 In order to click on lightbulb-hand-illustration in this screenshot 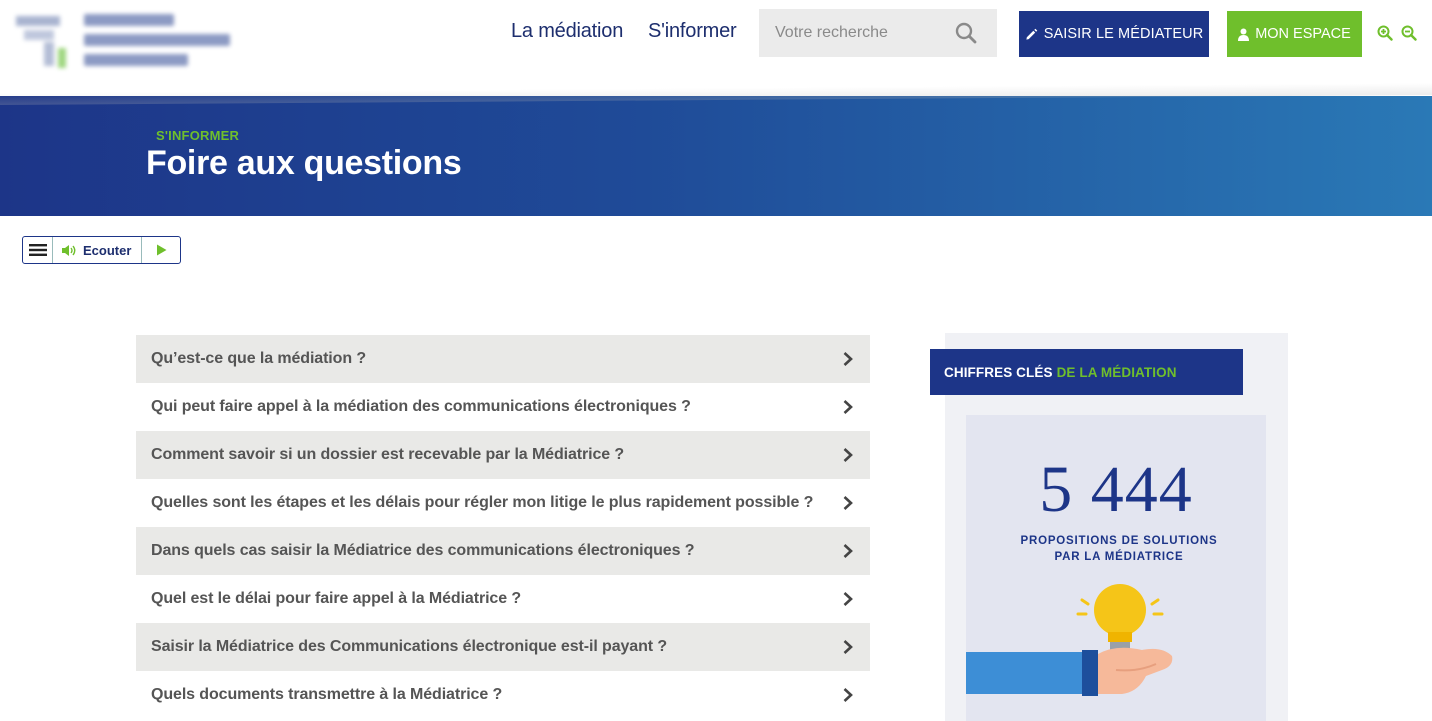, I will do `click(1069, 640)`.